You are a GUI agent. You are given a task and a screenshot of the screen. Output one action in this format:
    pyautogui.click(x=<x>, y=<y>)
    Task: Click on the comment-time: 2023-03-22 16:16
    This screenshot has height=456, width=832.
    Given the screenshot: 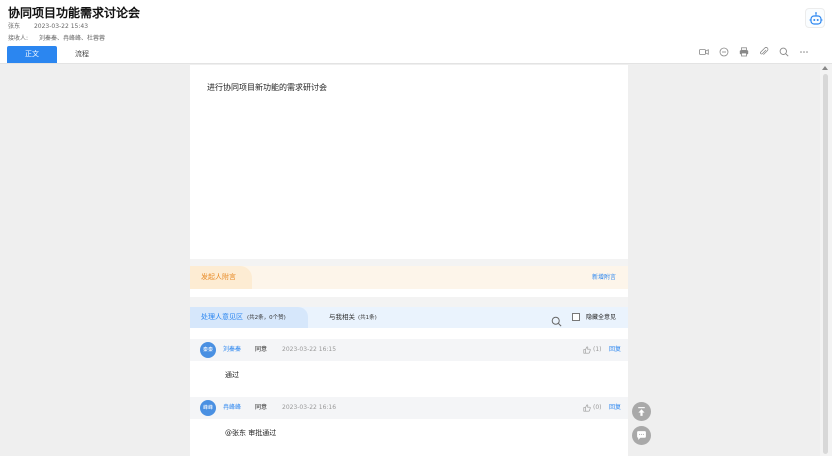 What is the action you would take?
    pyautogui.click(x=309, y=407)
    